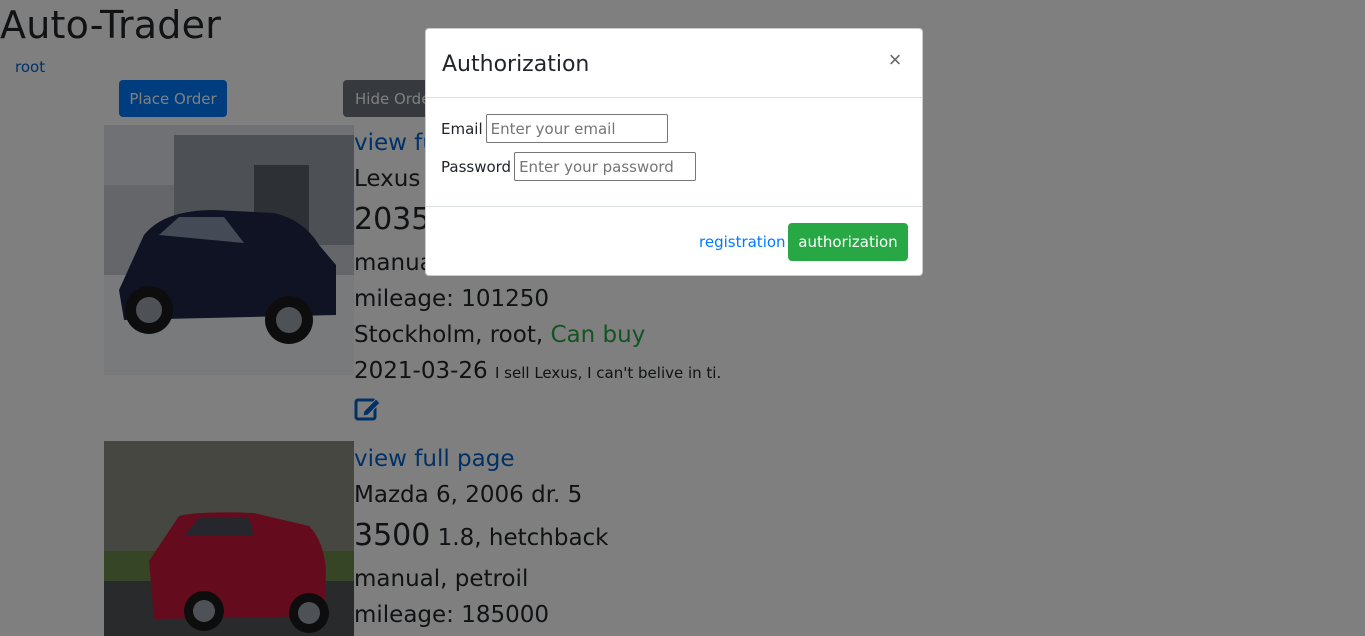  I want to click on email-row: Email, so click(554, 128).